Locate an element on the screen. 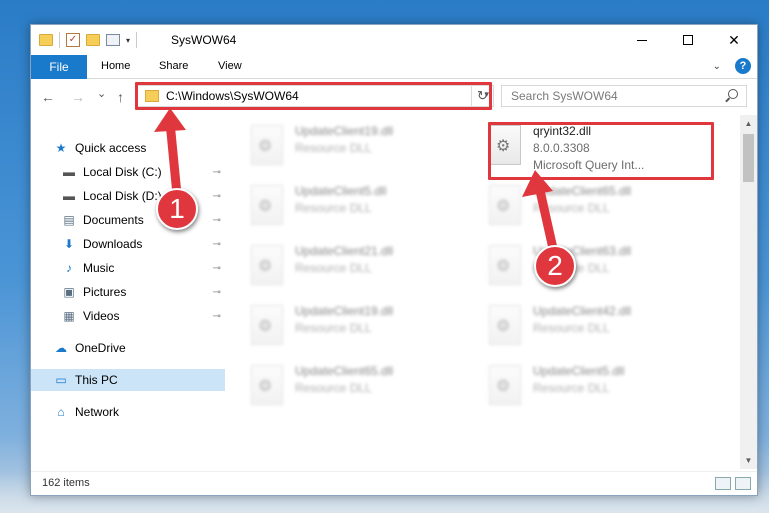 The width and height of the screenshot is (769, 513). sidebar-item-label: Downloads is located at coordinates (113, 244).